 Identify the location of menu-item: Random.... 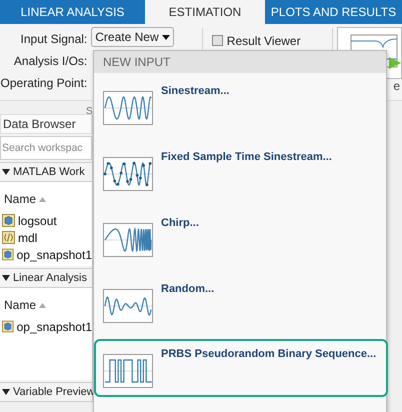
(240, 304).